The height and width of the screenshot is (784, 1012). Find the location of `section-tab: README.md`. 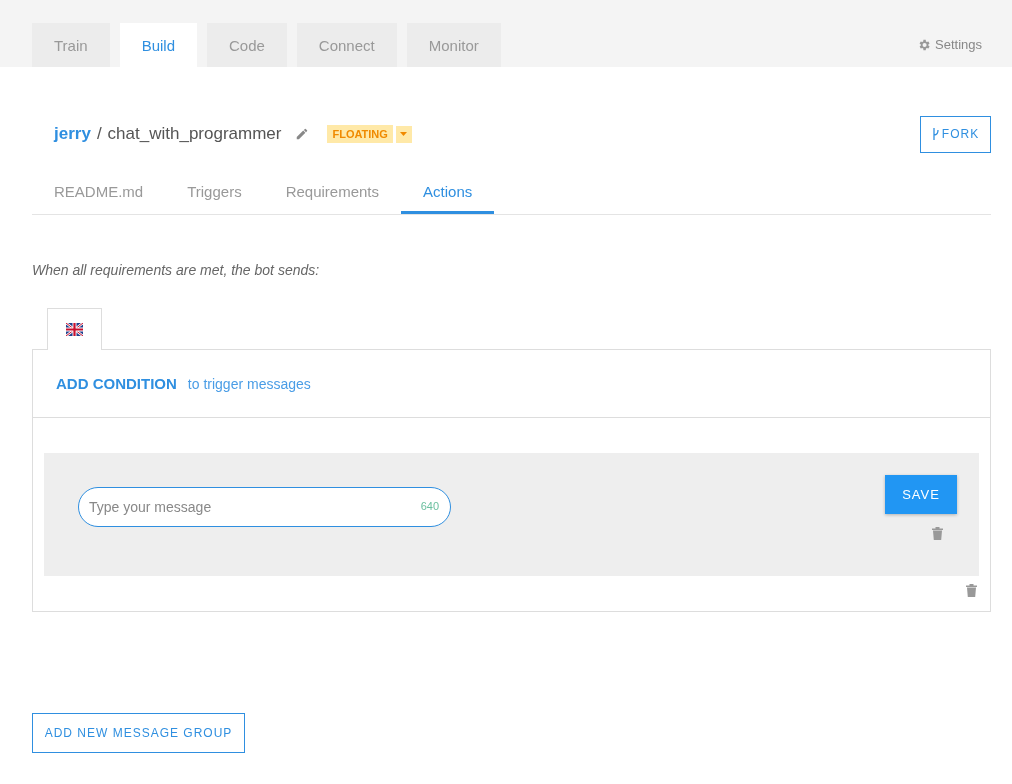

section-tab: README.md is located at coordinates (99, 193).